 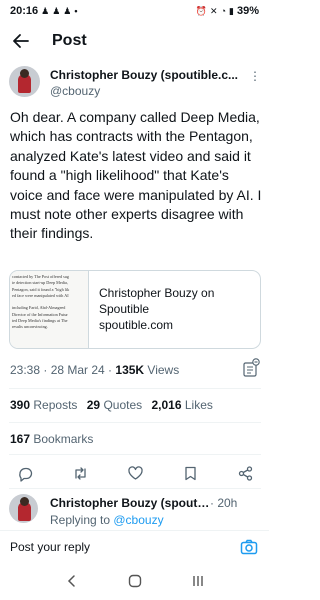 What do you see at coordinates (20, 439) in the screenshot?
I see `bookmarks-count: 167` at bounding box center [20, 439].